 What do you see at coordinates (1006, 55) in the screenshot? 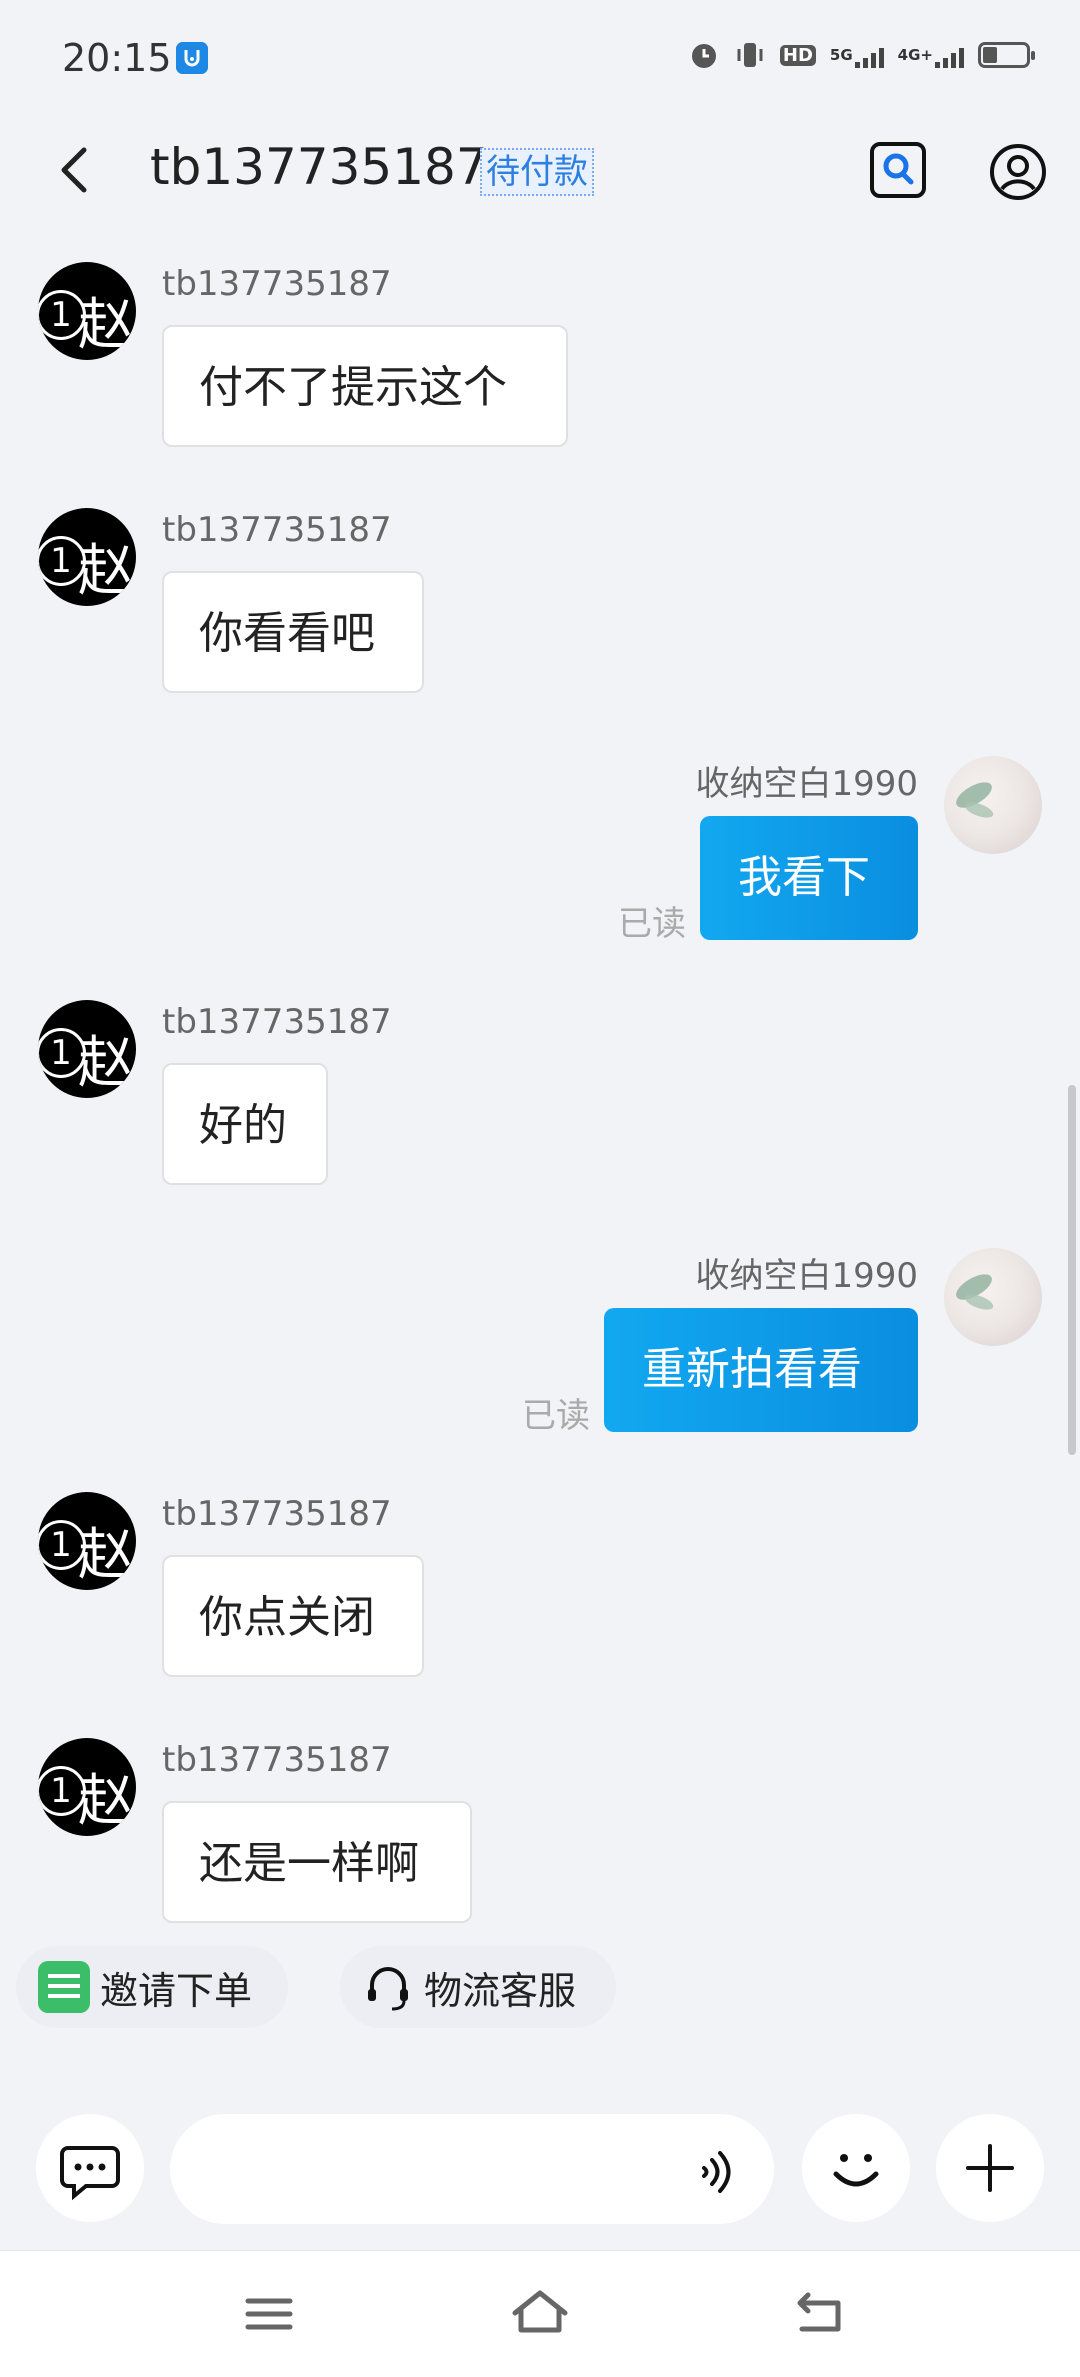
I see `battery-icon` at bounding box center [1006, 55].